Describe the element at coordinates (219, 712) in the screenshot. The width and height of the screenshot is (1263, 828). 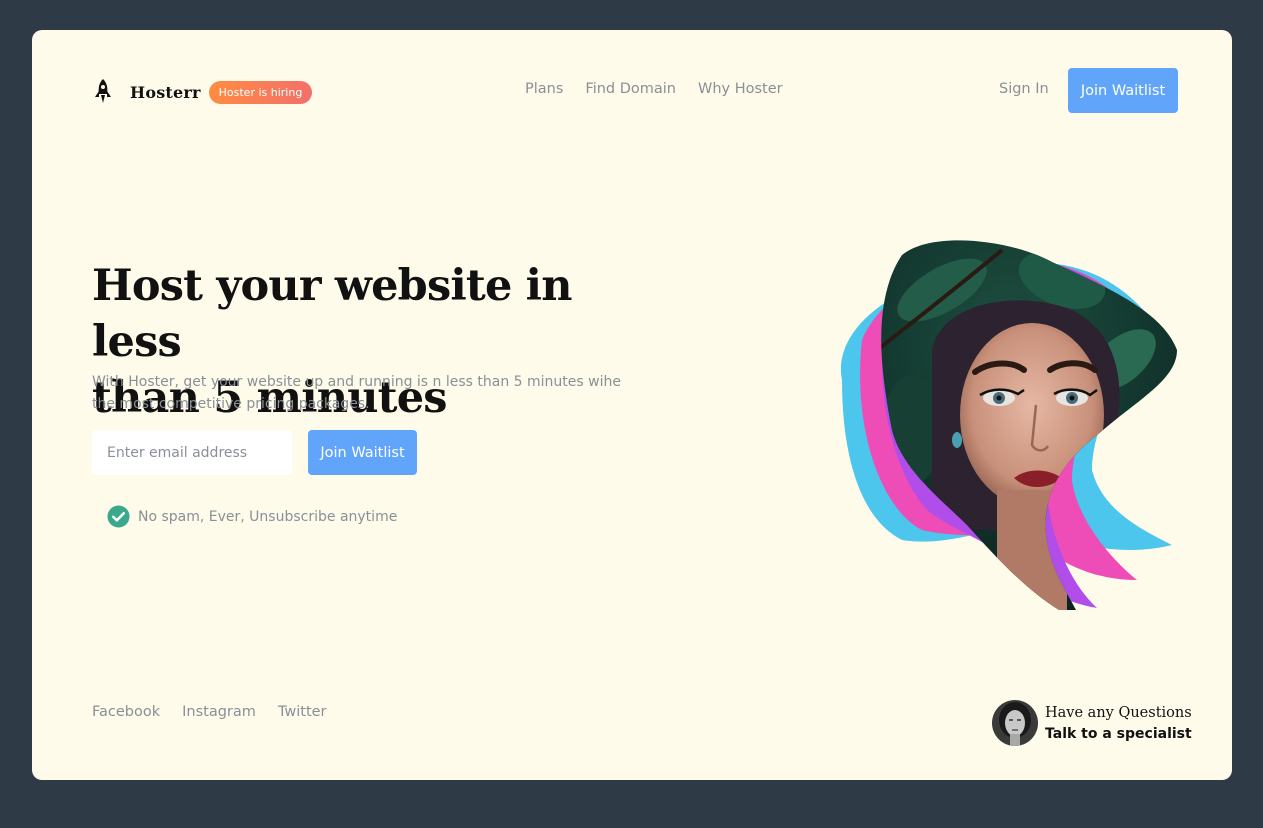
I see `social-link-instagram: Instagram` at that location.